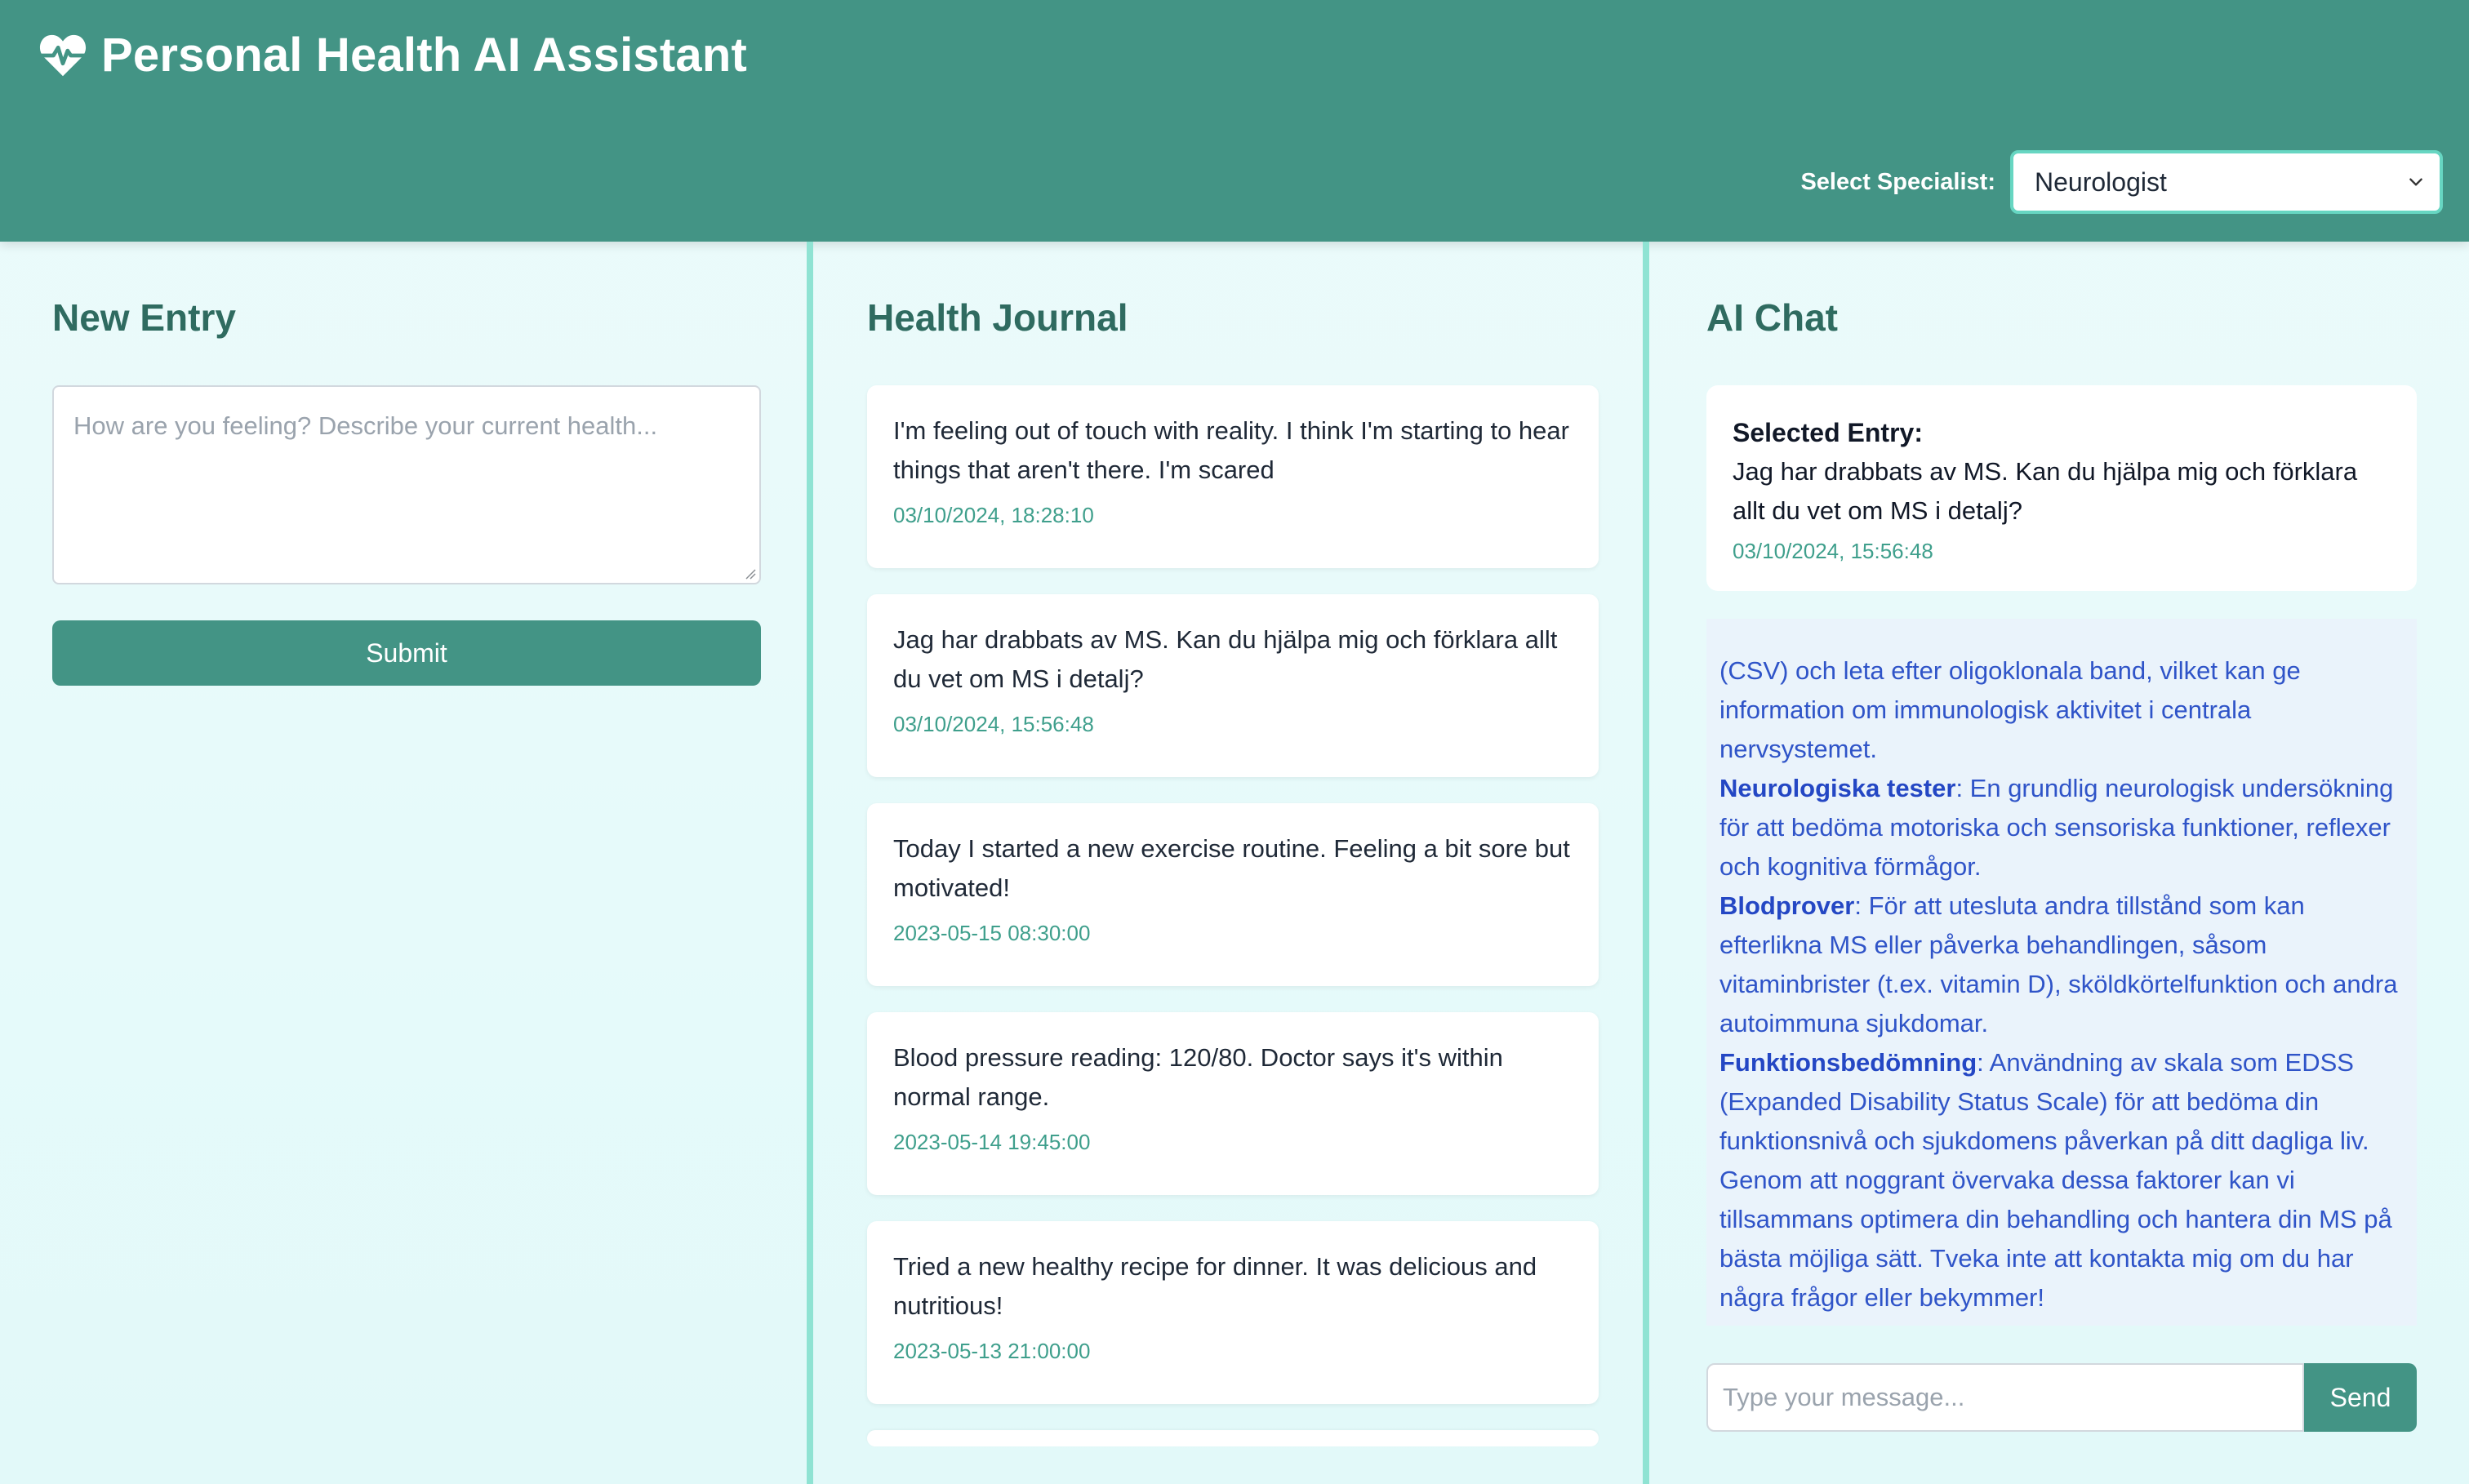 This screenshot has width=2469, height=1484. Describe the element at coordinates (1837, 788) in the screenshot. I see `ai-response-bold: Neurologiska tester` at that location.